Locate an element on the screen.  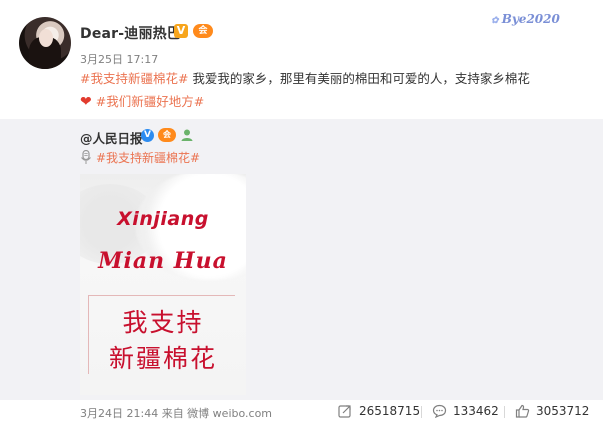
comment-stat-button: 133462 is located at coordinates (465, 411).